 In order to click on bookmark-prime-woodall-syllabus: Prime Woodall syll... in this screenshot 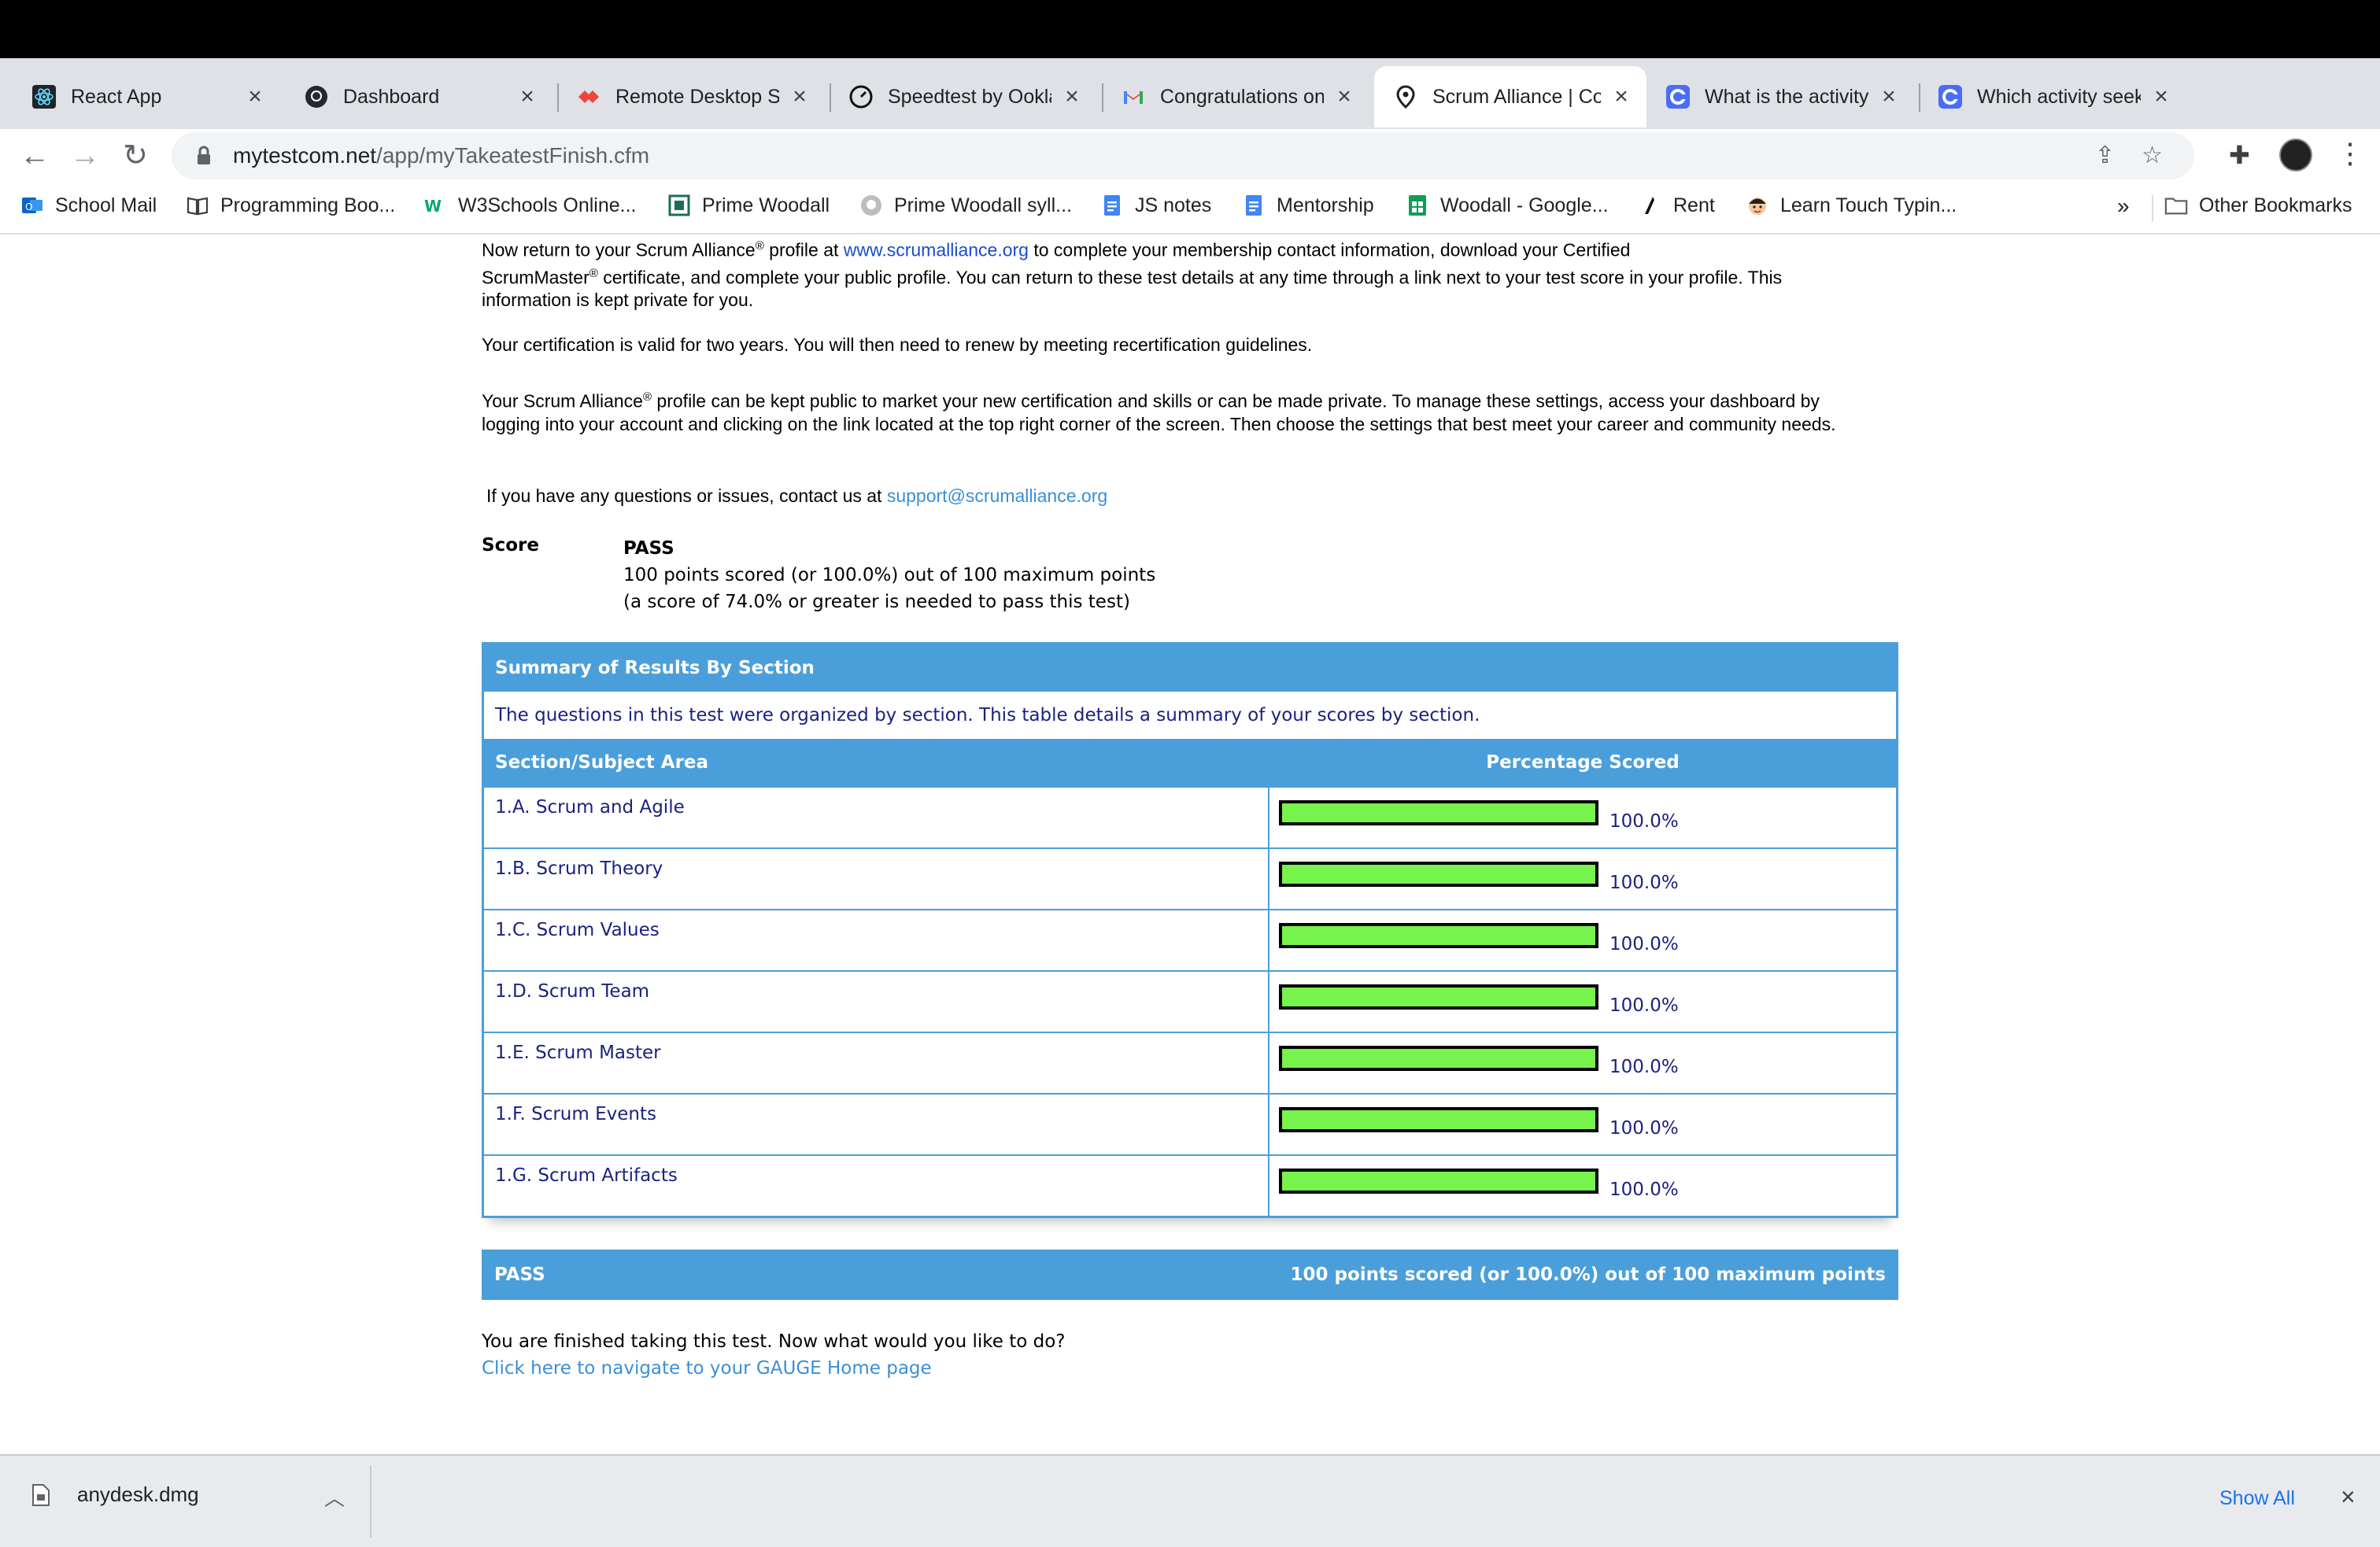, I will do `click(966, 205)`.